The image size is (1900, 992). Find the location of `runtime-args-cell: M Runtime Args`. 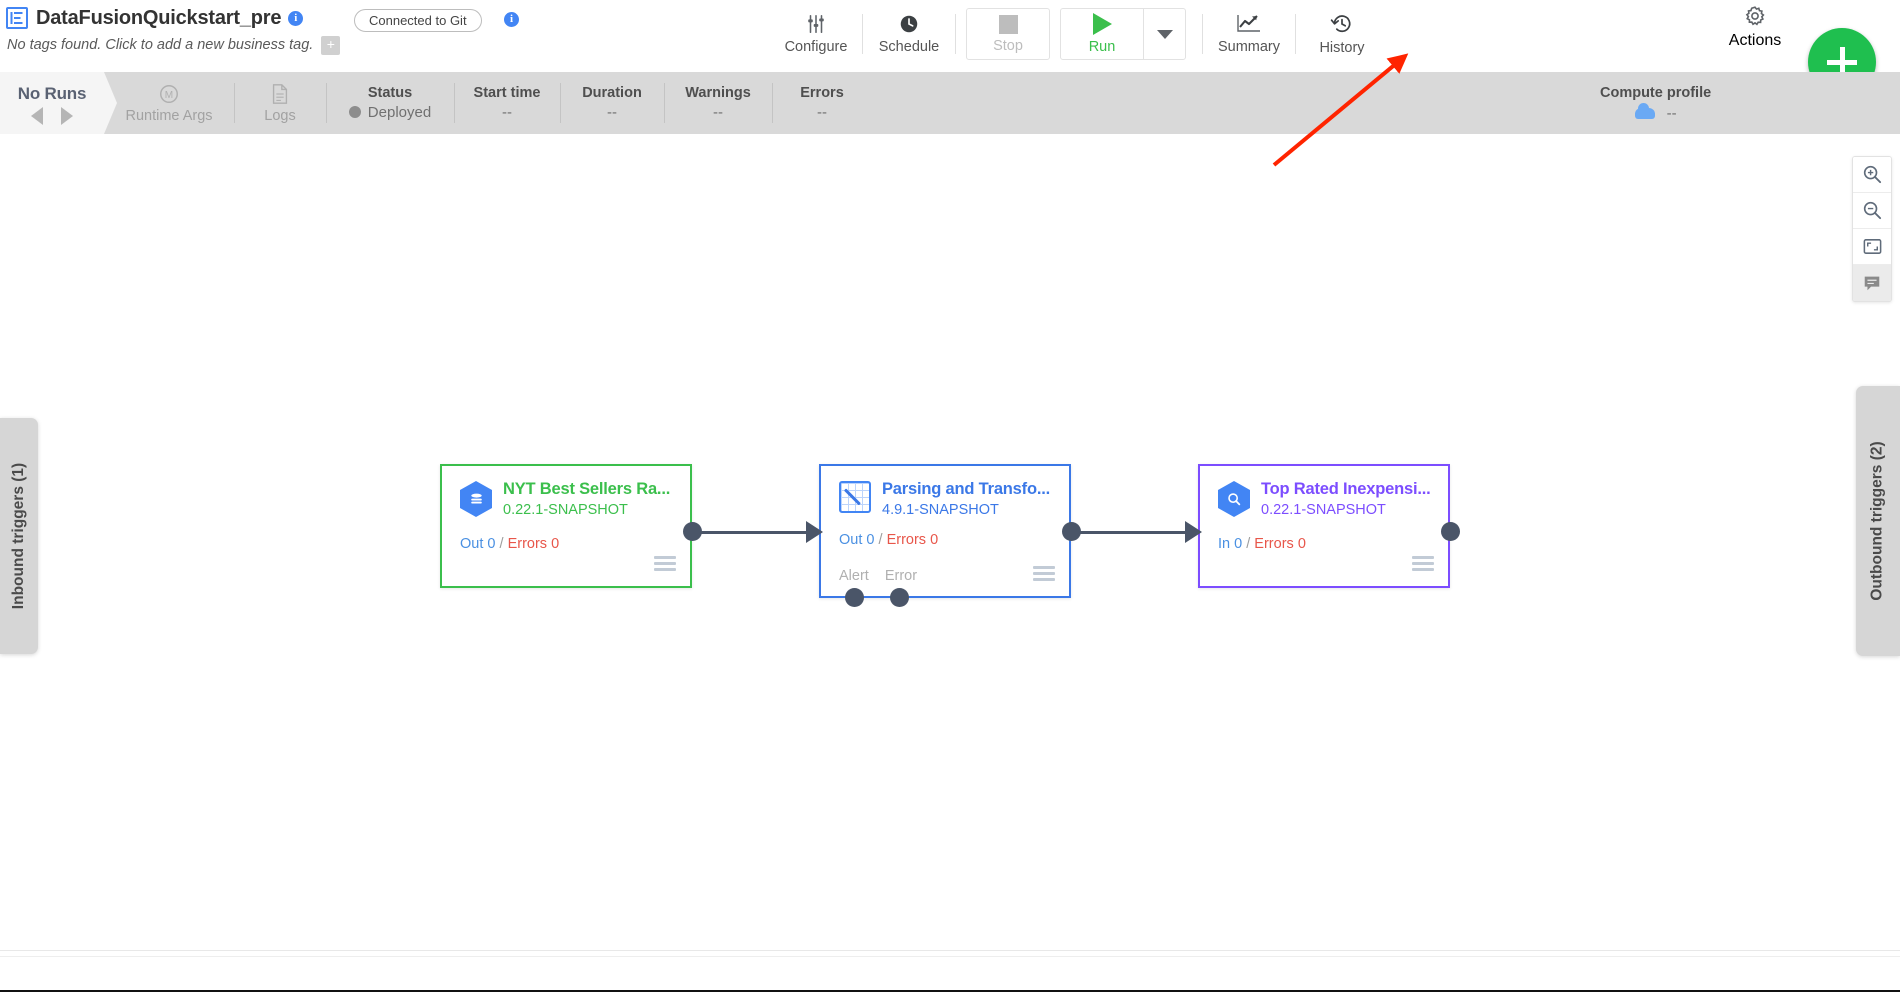

runtime-args-cell: M Runtime Args is located at coordinates (169, 103).